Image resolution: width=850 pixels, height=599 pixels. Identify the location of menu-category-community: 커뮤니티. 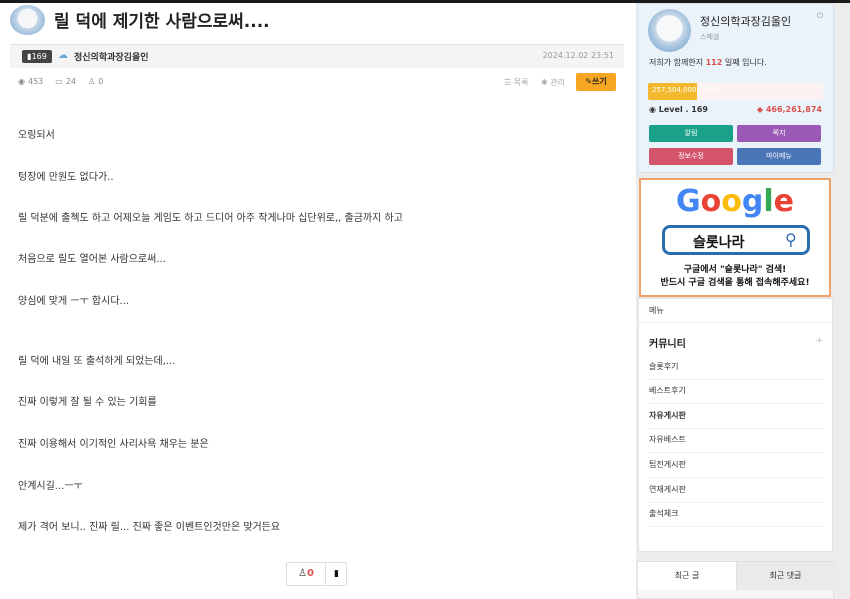
(667, 342).